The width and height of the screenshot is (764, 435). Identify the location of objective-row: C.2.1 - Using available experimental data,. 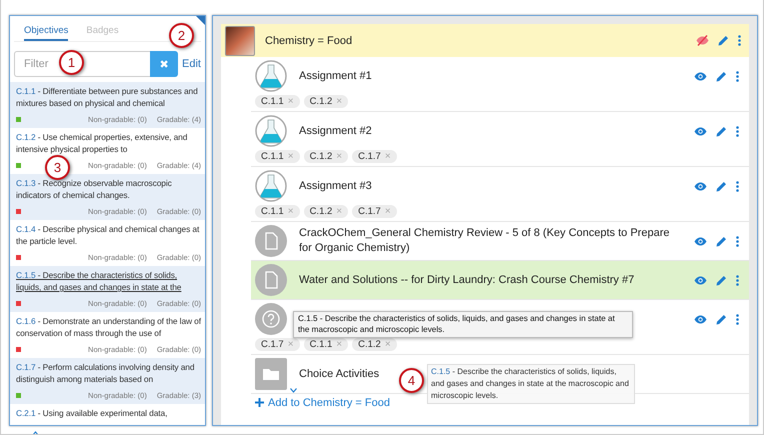
(107, 414).